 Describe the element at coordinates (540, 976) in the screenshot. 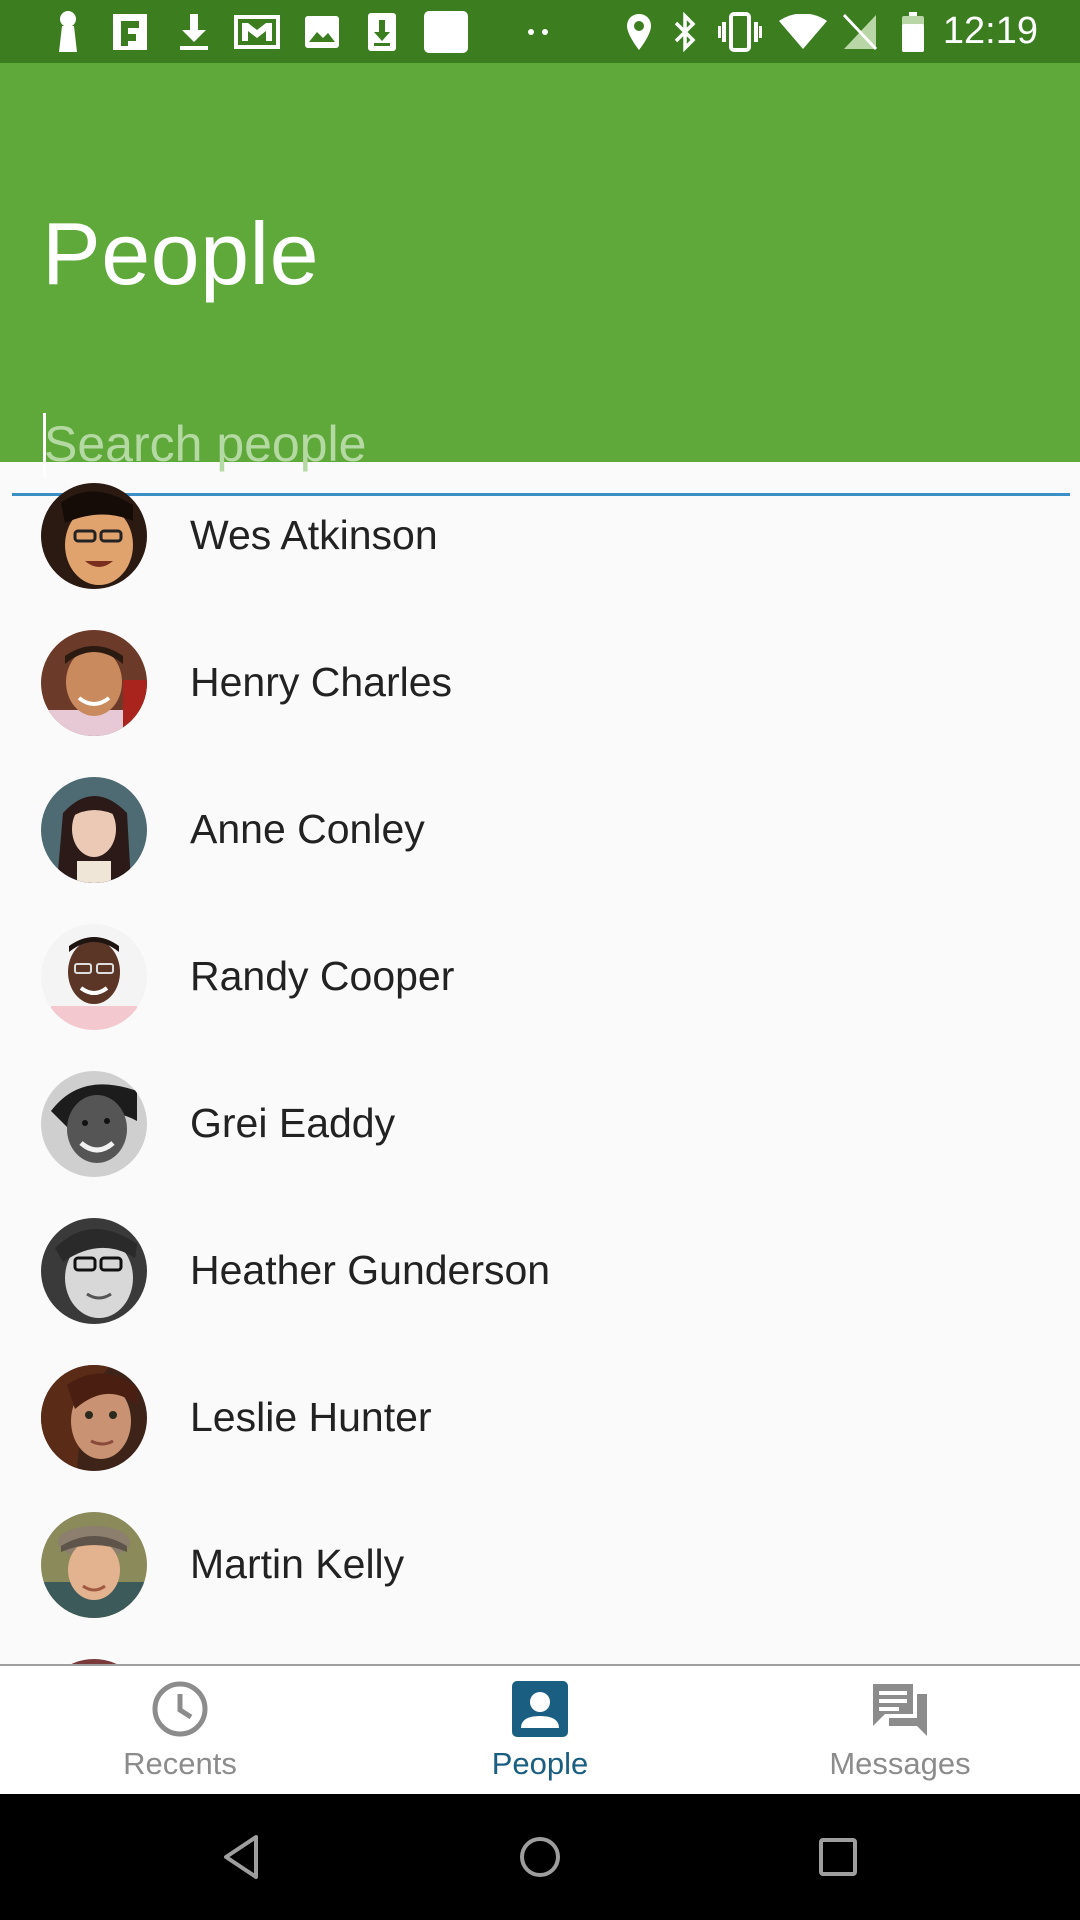

I see `list-item: Randy Cooper` at that location.